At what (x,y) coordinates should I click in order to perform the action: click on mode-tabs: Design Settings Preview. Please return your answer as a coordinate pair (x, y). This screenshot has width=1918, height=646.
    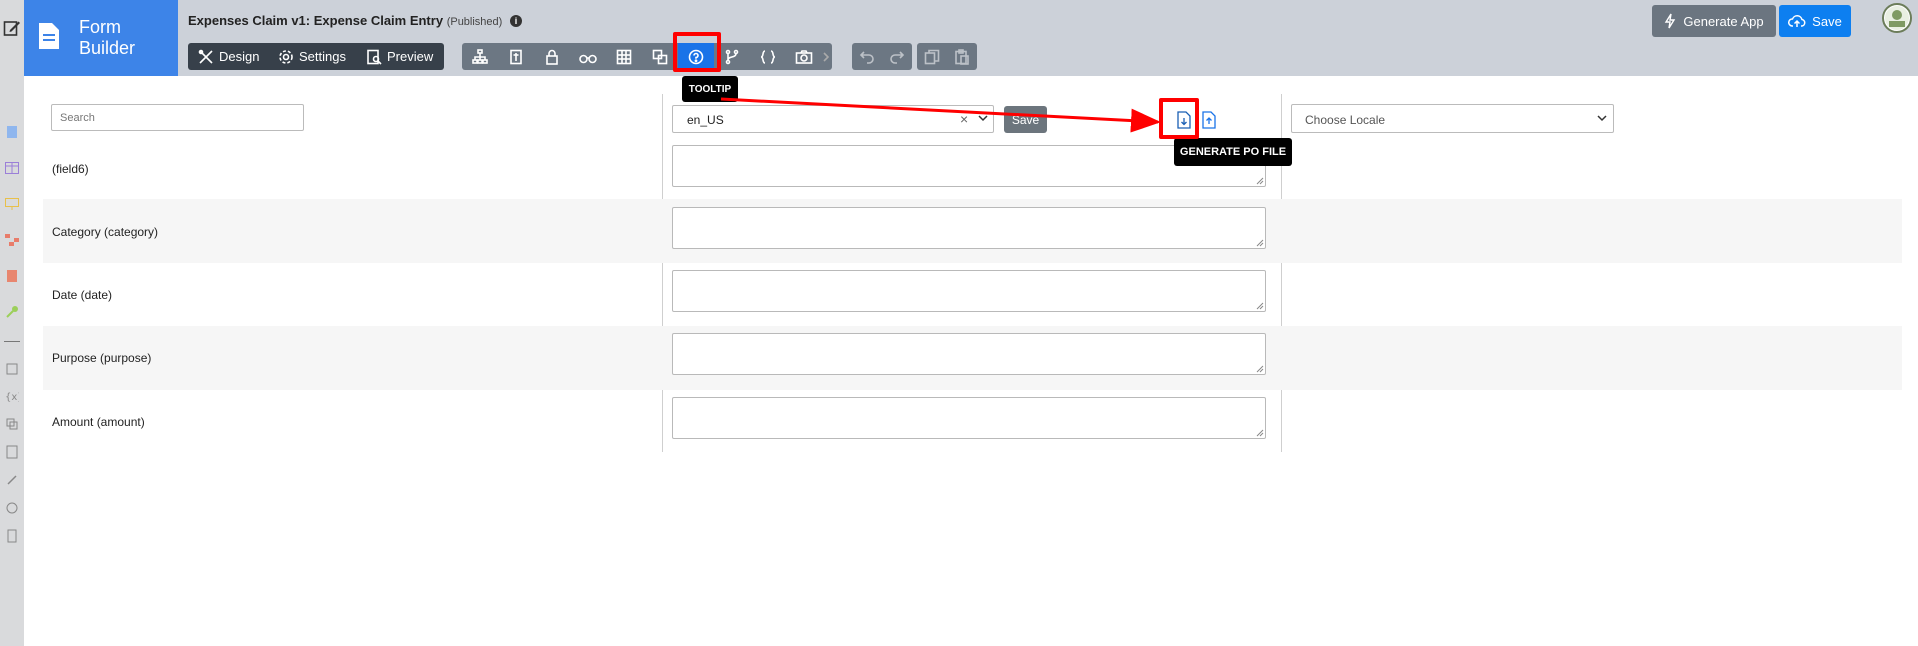
    Looking at the image, I should click on (316, 56).